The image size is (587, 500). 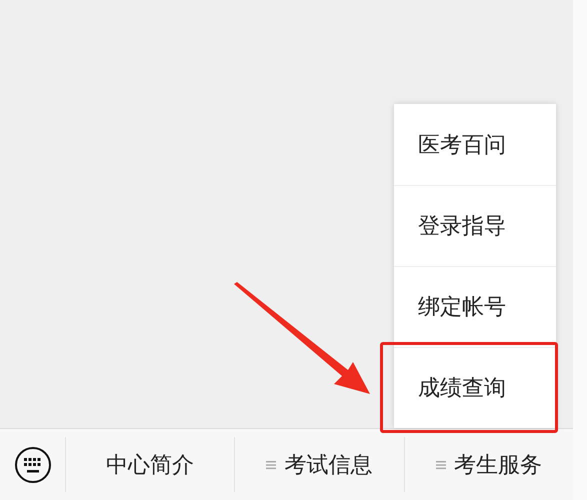 I want to click on menu-tab: 考生服务, so click(x=498, y=465).